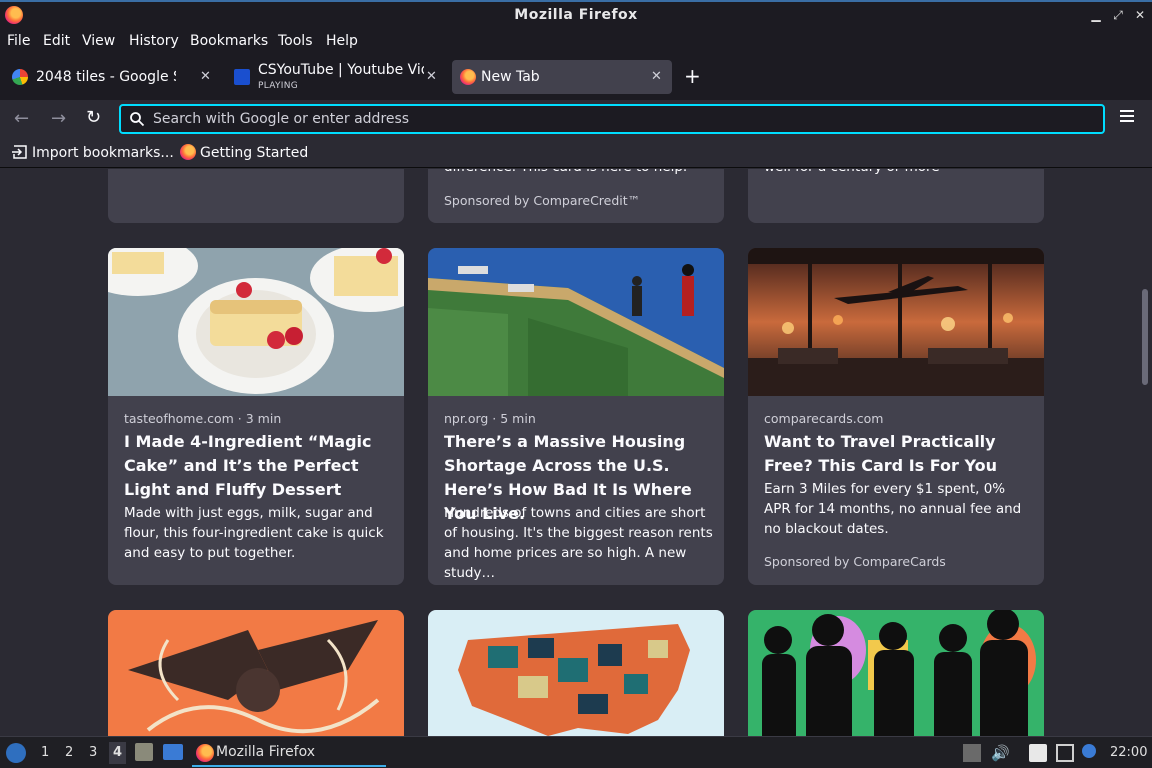 This screenshot has width=1152, height=768. What do you see at coordinates (254, 153) in the screenshot?
I see `bookmark-label: Getting Started` at bounding box center [254, 153].